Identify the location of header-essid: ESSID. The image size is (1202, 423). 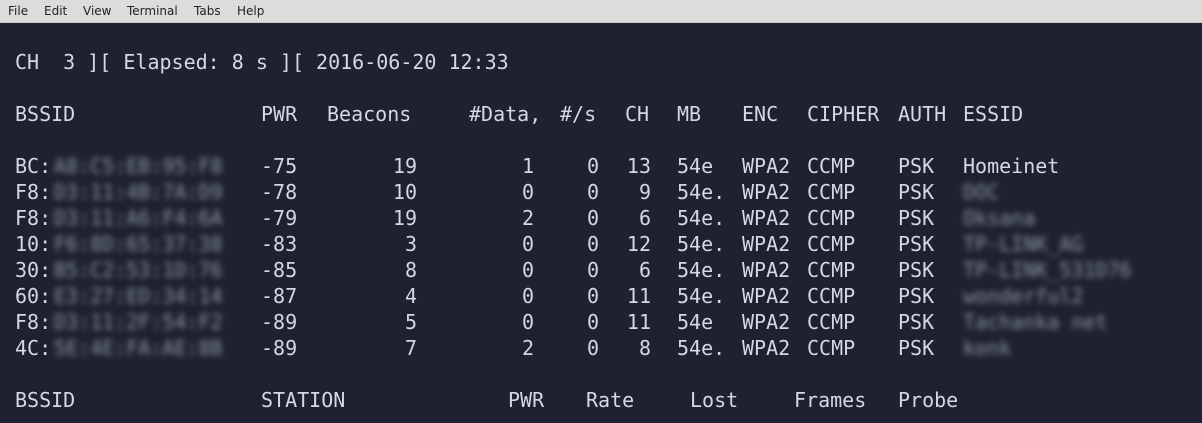
(993, 114).